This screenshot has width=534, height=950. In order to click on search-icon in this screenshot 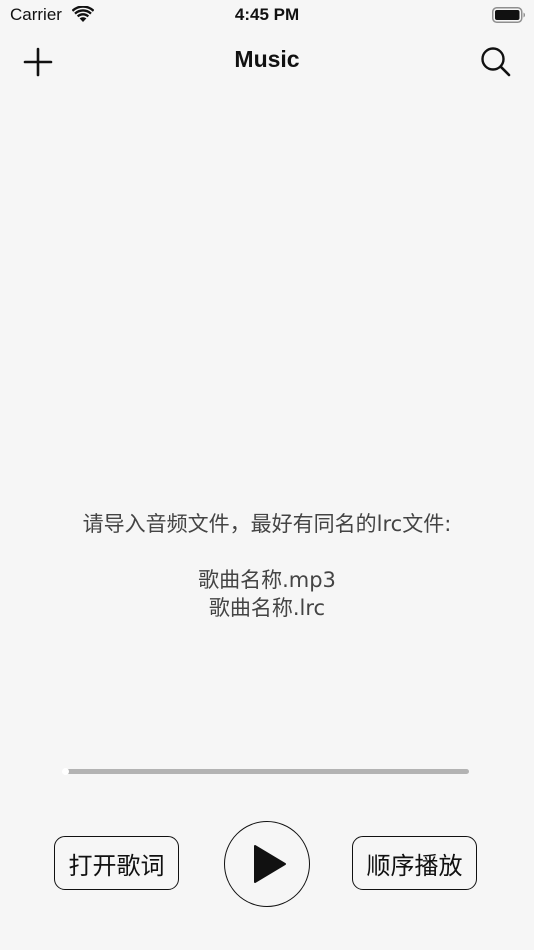, I will do `click(496, 62)`.